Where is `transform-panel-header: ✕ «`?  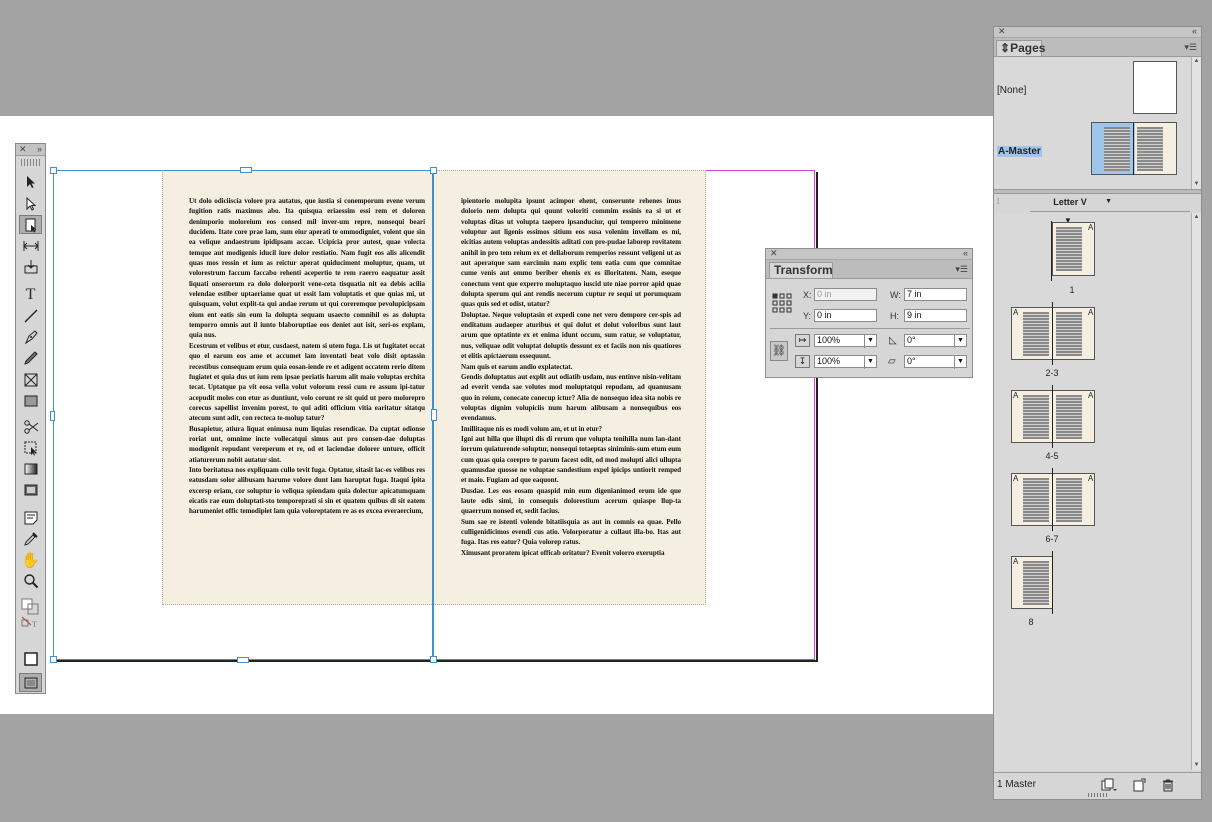 transform-panel-header: ✕ « is located at coordinates (869, 254).